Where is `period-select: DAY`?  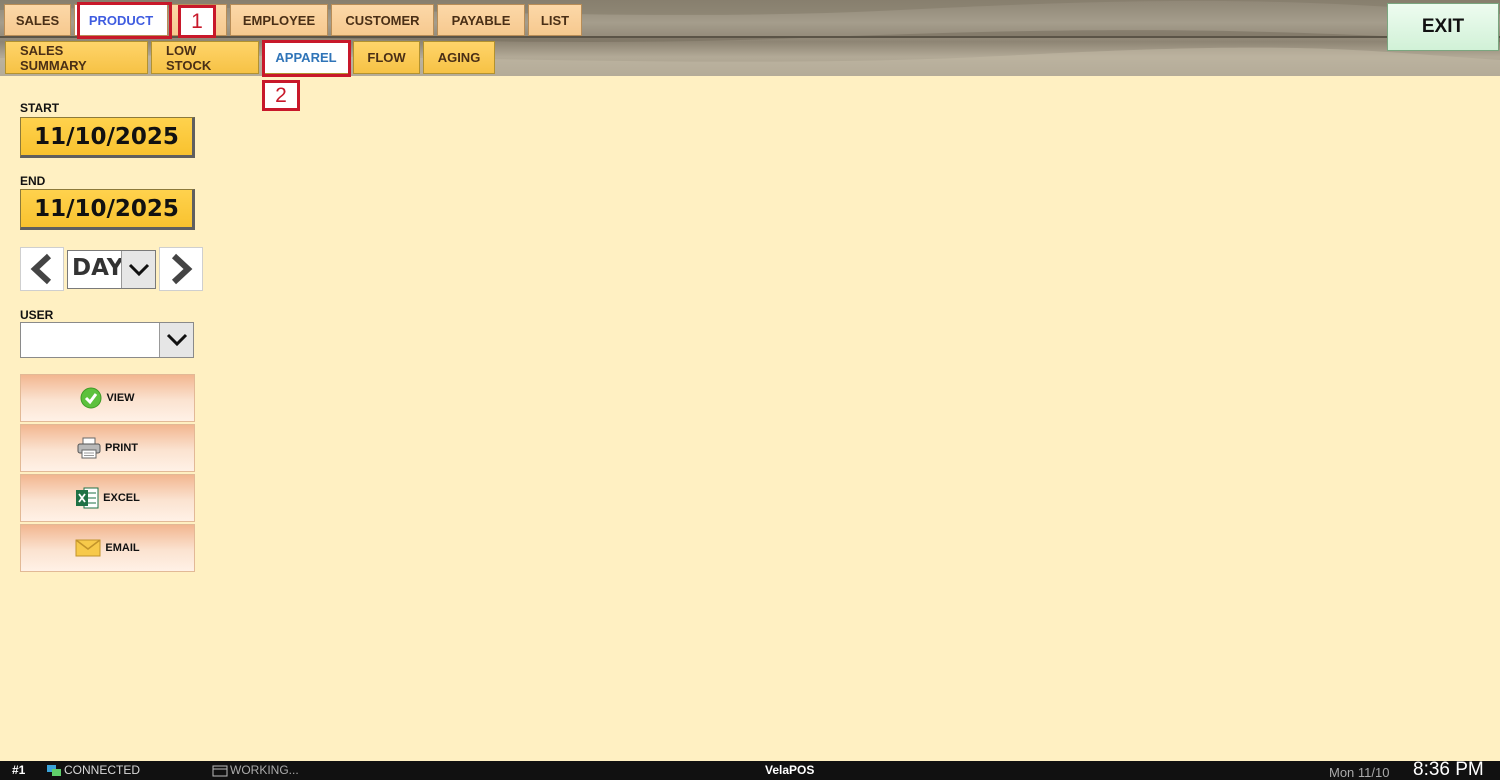 period-select: DAY is located at coordinates (111, 269).